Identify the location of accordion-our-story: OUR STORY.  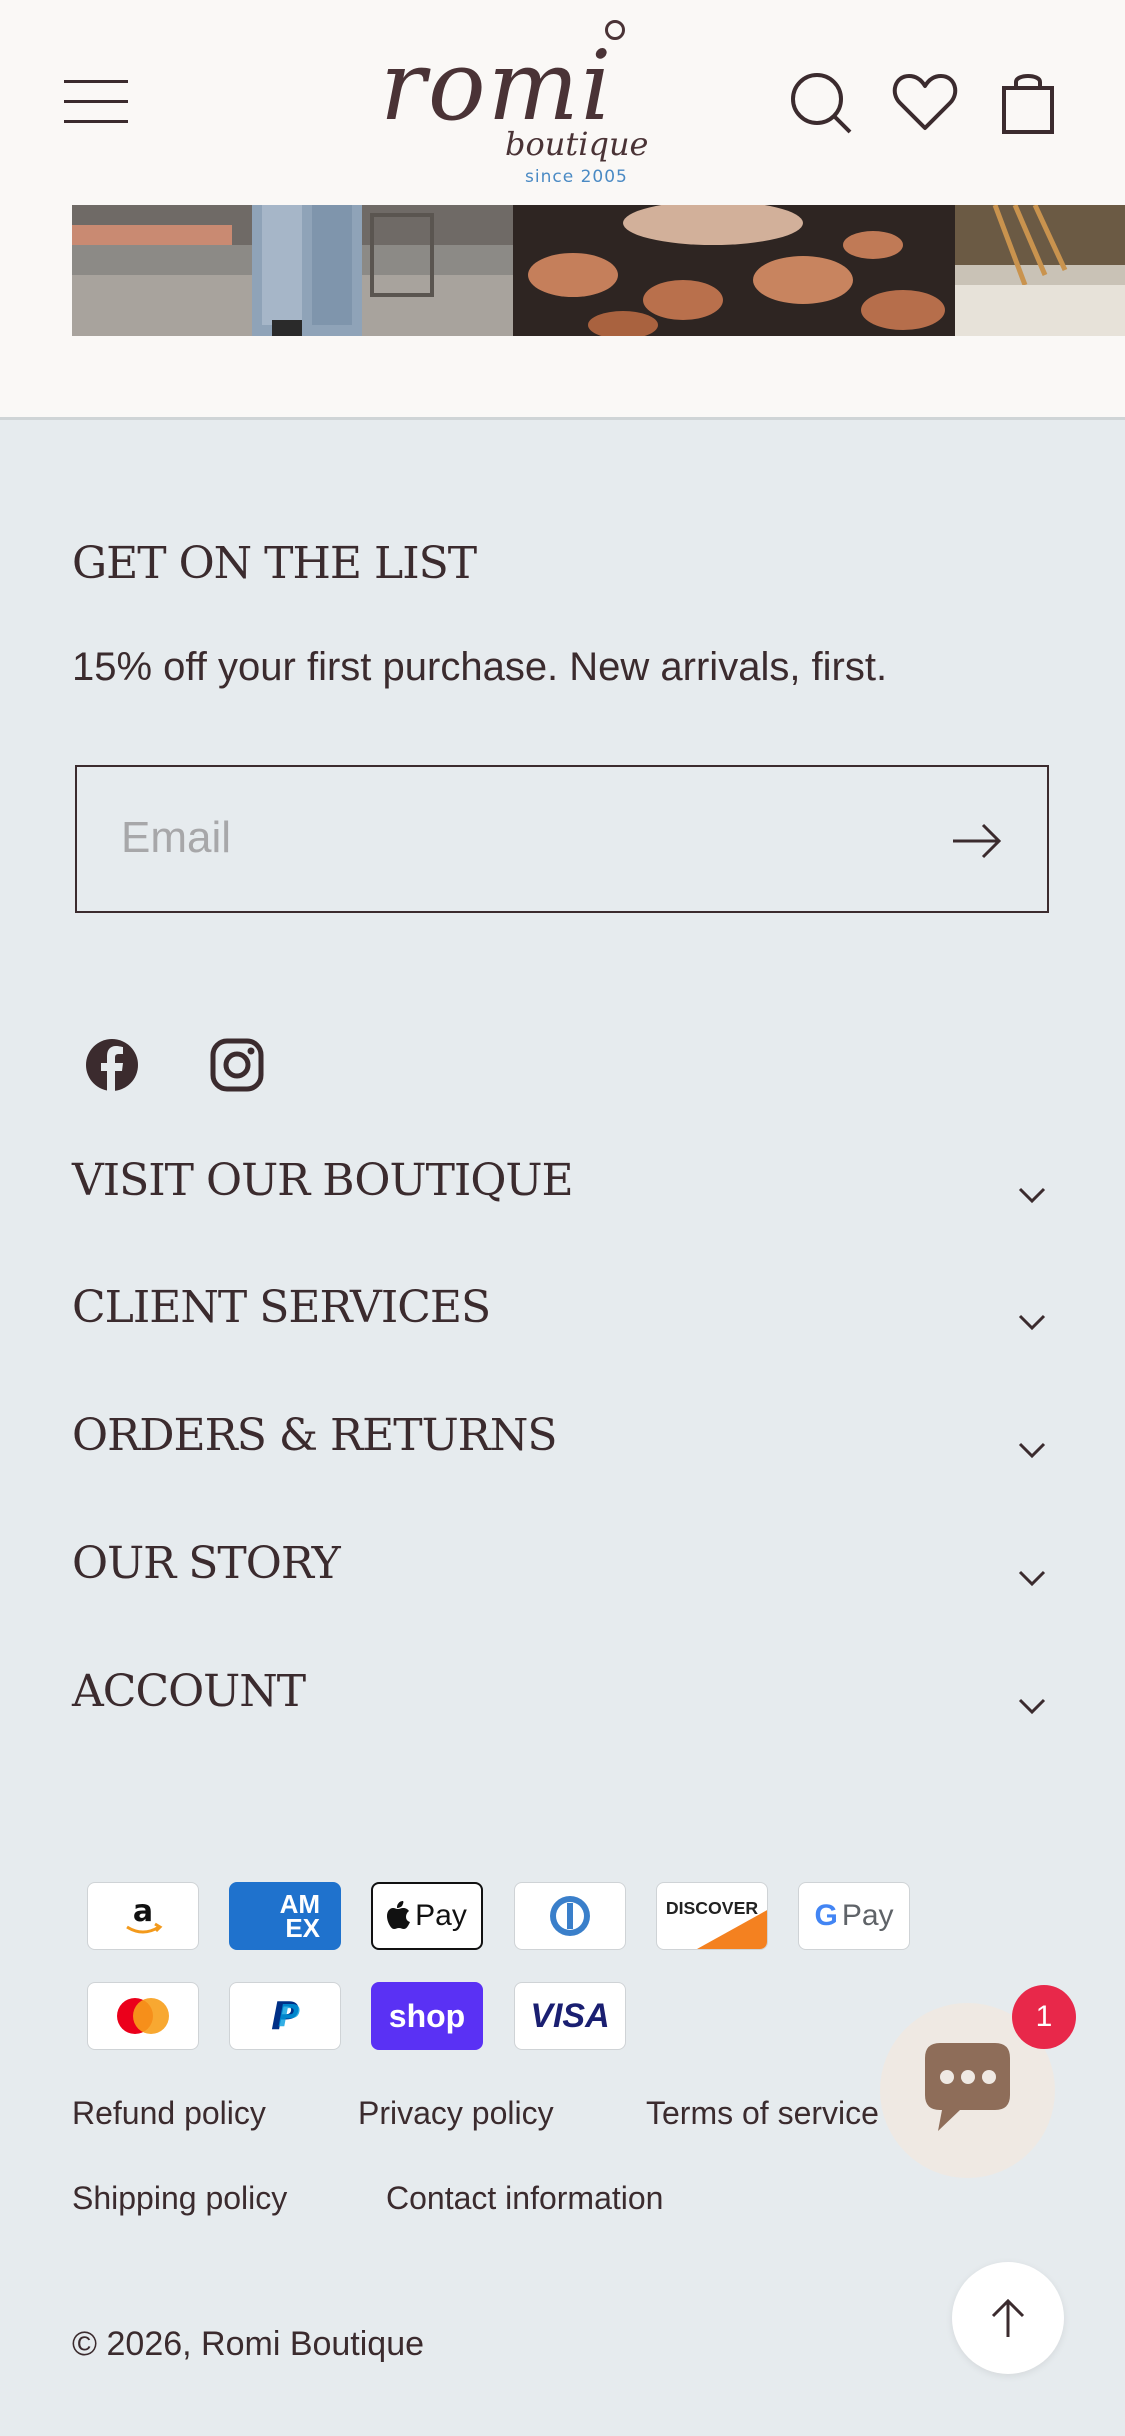
(562, 1578).